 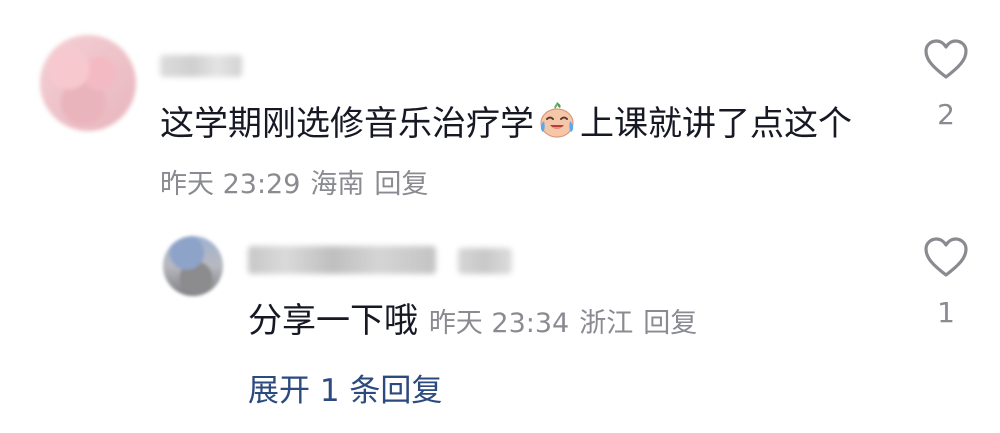 I want to click on comment-text-part2: 上课就讲了点这个, so click(x=716, y=124).